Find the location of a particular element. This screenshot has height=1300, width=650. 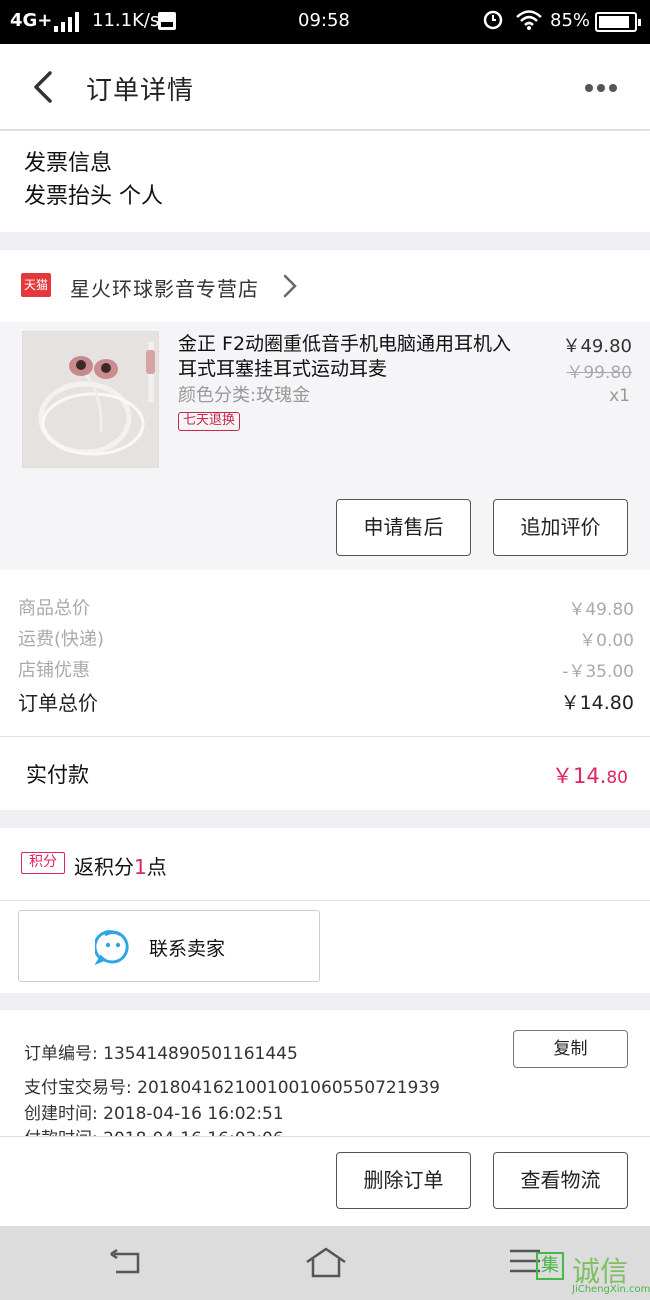

delete-order-button: 删除订单 is located at coordinates (403, 1180).